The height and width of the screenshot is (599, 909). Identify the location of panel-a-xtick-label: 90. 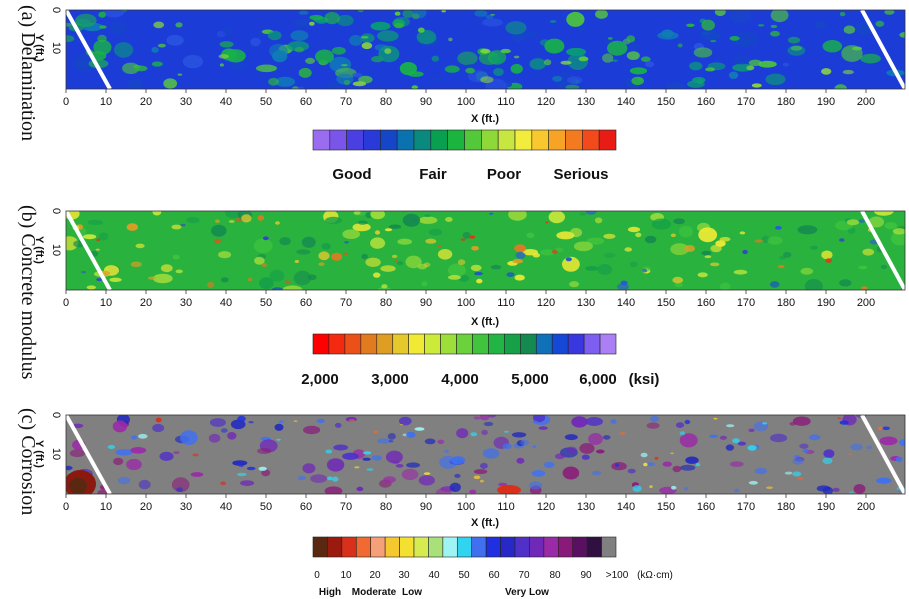
(426, 102).